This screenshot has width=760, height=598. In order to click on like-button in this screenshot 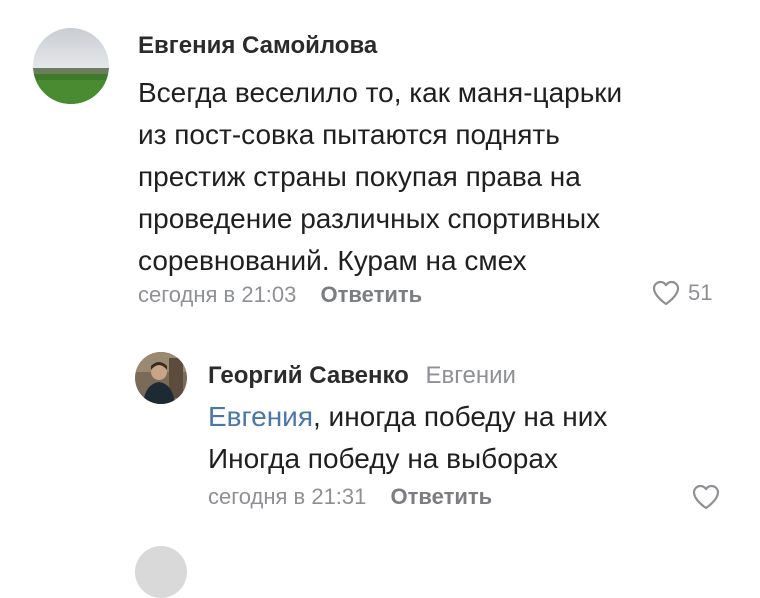, I will do `click(706, 499)`.